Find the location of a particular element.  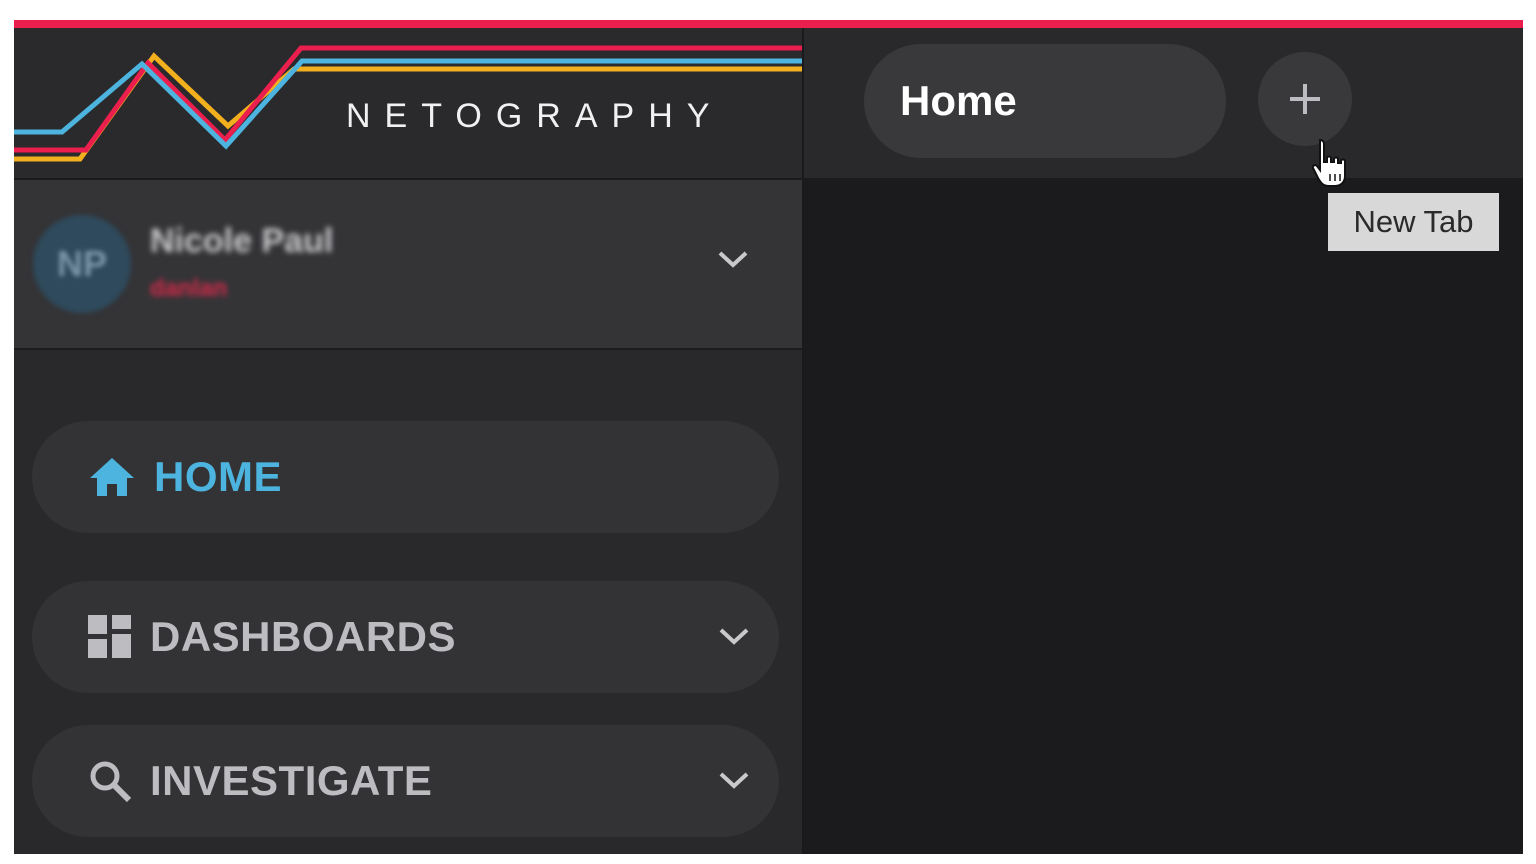

pointer-cursor-icon is located at coordinates (1329, 162).